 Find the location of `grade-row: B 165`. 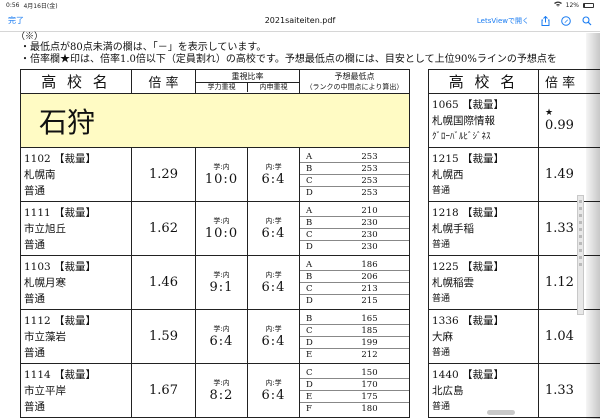

grade-row: B 165 is located at coordinates (354, 319).